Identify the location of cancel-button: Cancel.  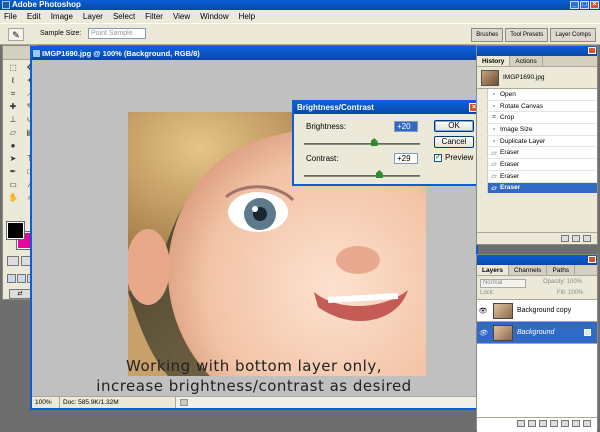
(454, 142).